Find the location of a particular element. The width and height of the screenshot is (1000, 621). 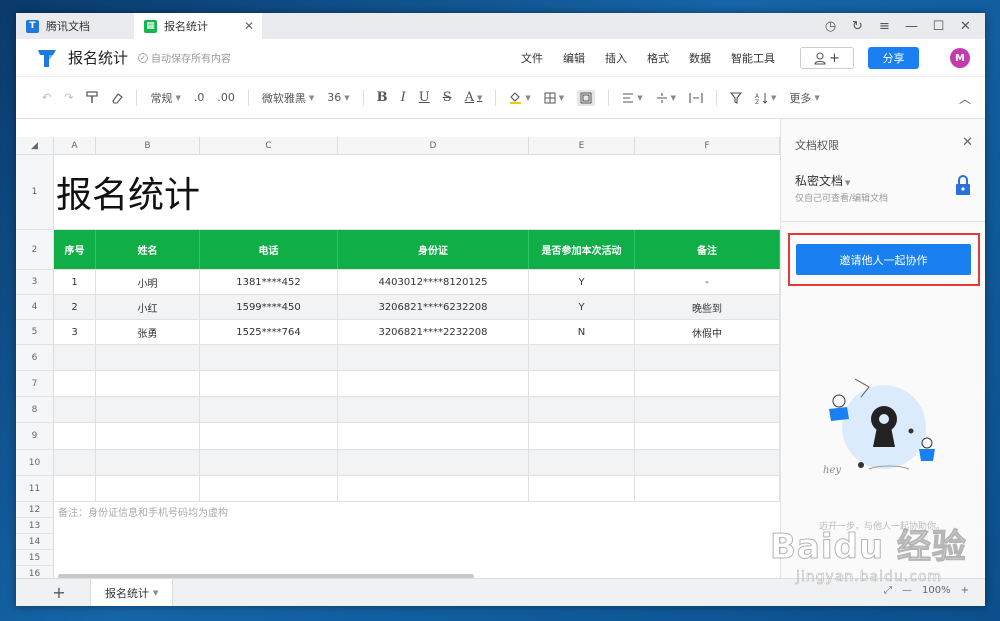

menu-data: 数据 is located at coordinates (700, 58).